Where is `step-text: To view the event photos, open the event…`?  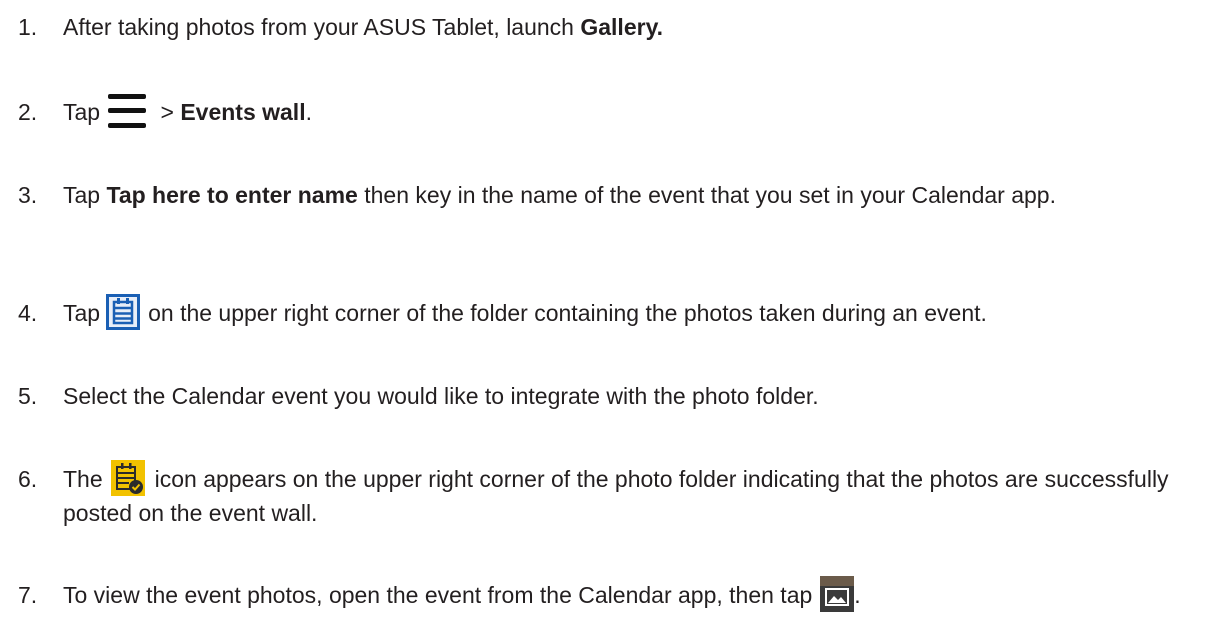 step-text: To view the event photos, open the event… is located at coordinates (630, 593).